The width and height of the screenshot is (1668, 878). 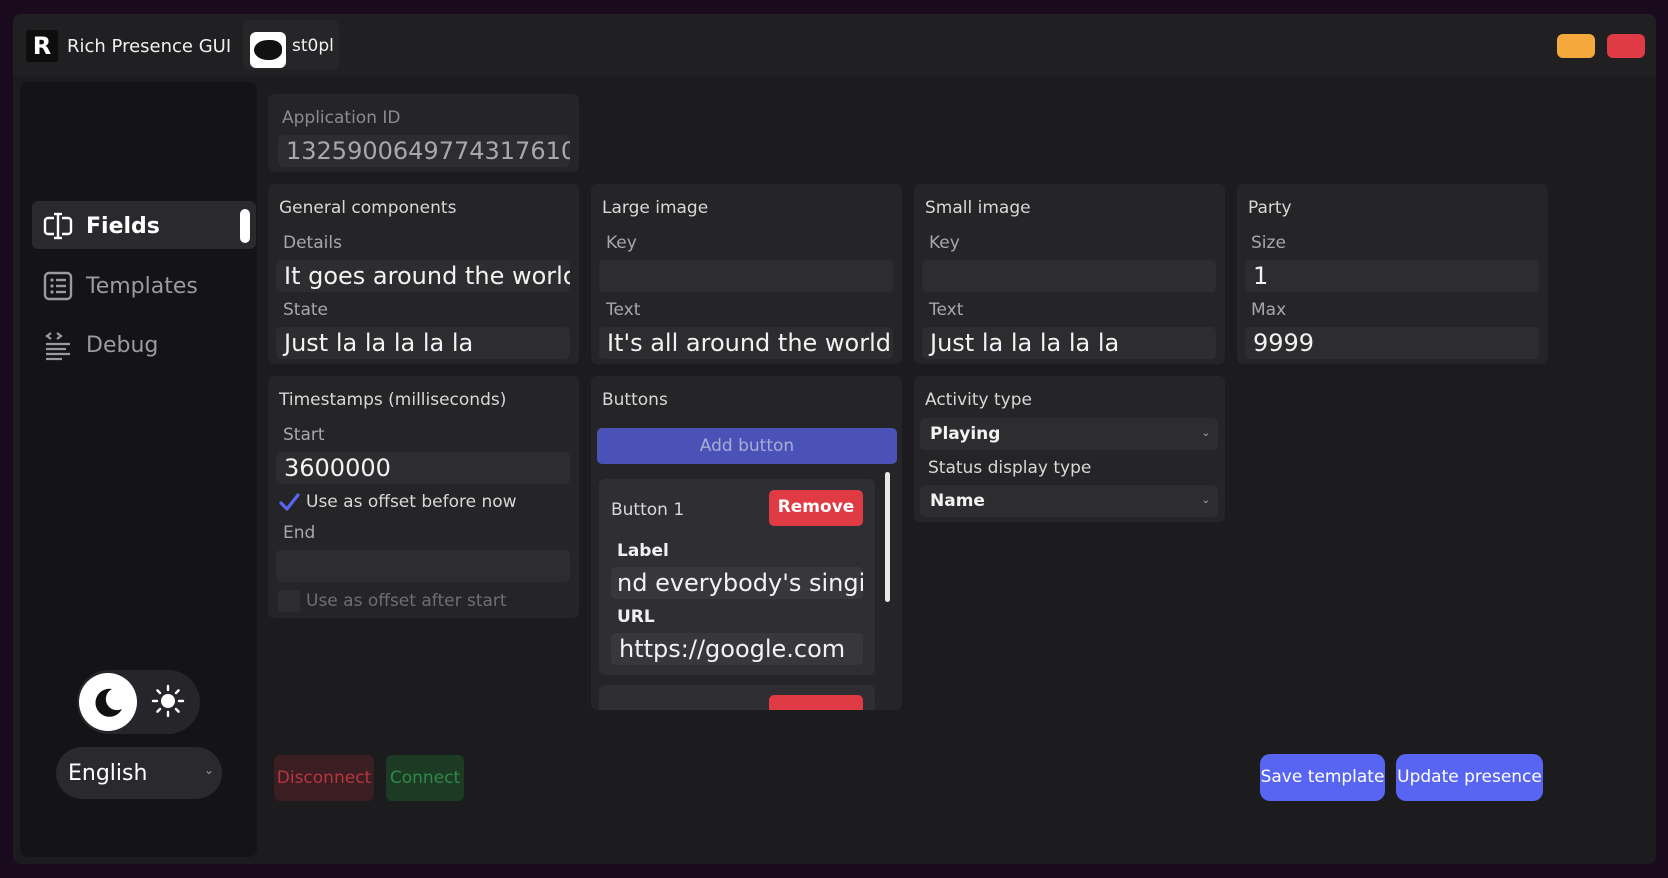 What do you see at coordinates (149, 46) in the screenshot?
I see `app-title: Rich Presence GUI` at bounding box center [149, 46].